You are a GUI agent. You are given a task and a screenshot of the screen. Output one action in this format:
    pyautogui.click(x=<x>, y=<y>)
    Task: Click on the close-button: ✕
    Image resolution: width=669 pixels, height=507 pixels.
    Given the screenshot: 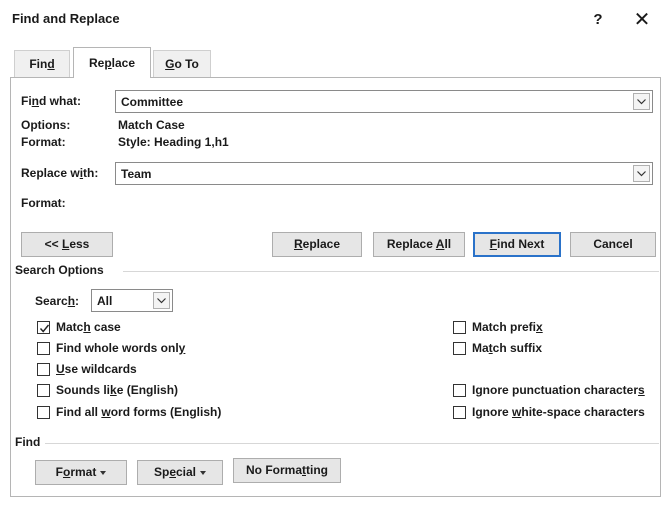 What is the action you would take?
    pyautogui.click(x=642, y=20)
    